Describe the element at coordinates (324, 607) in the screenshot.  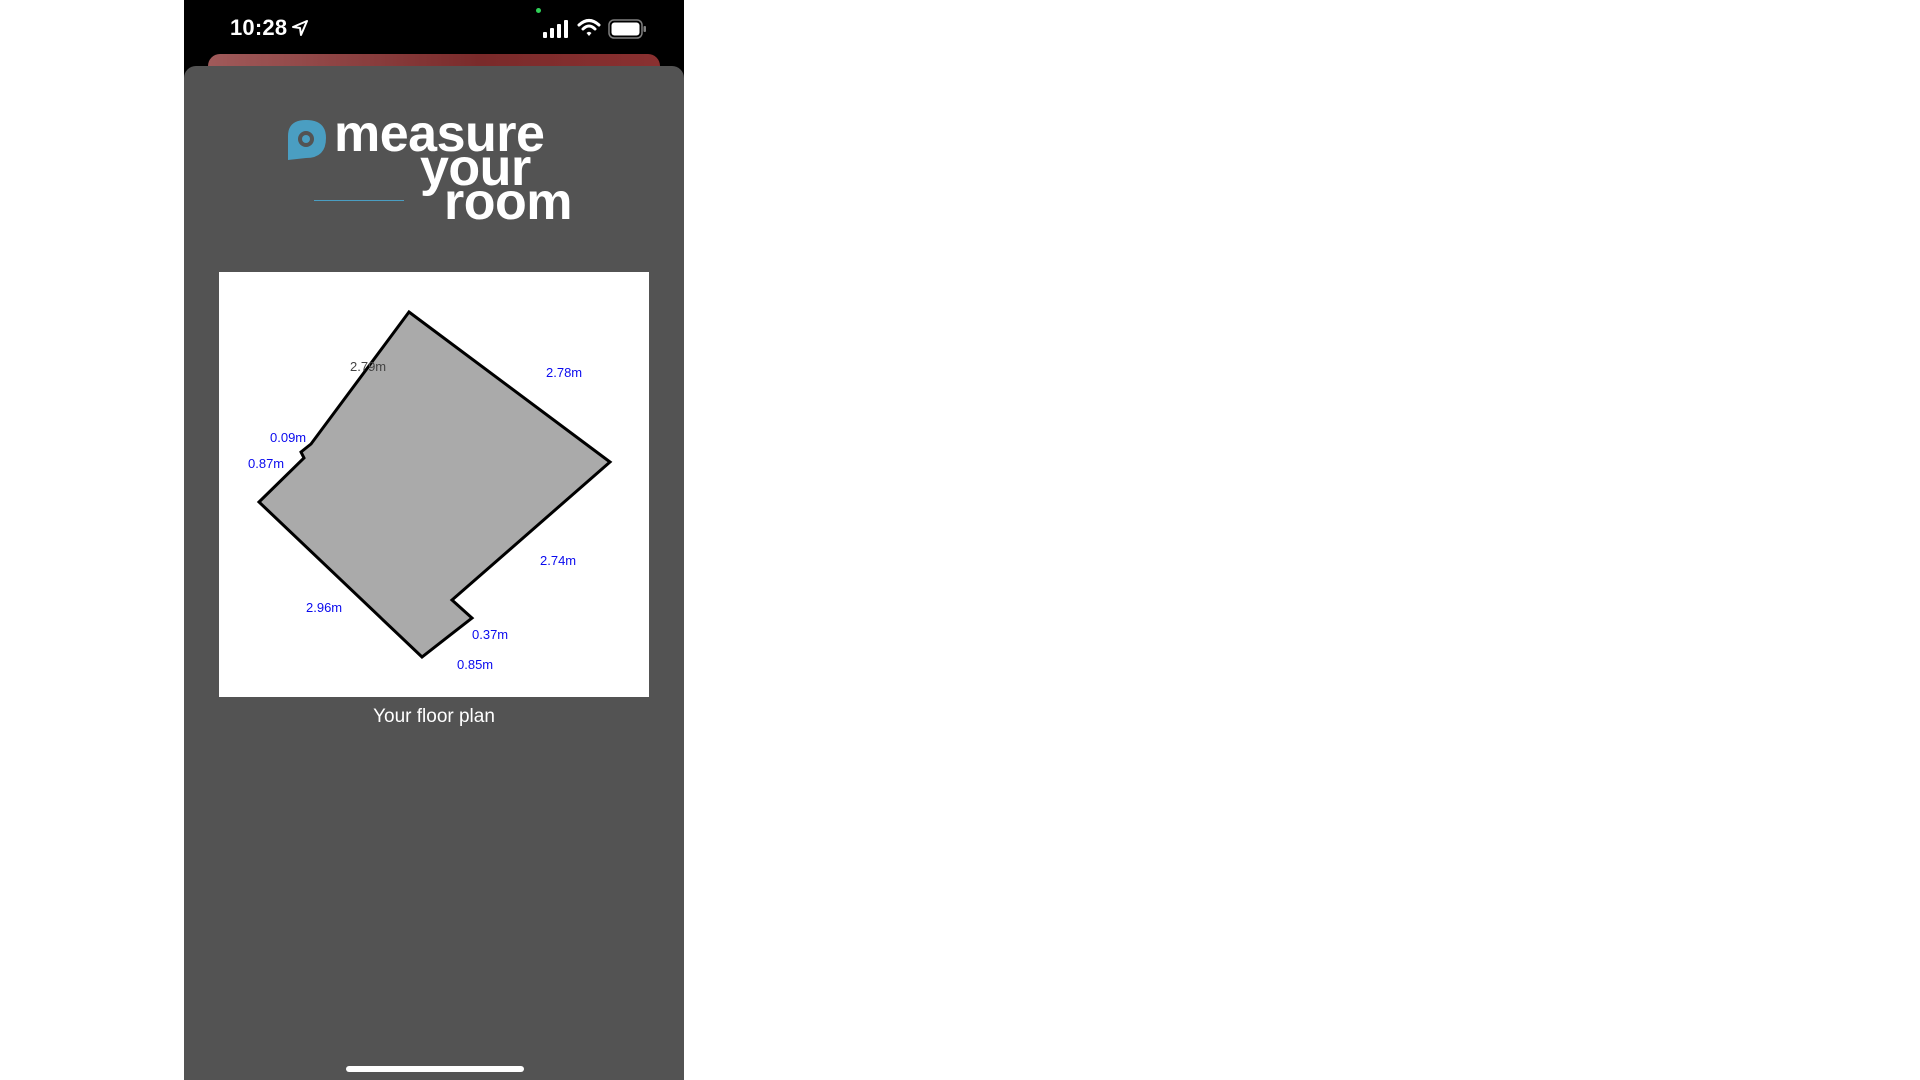
I see `dimension-bottom-left: 2.96m` at that location.